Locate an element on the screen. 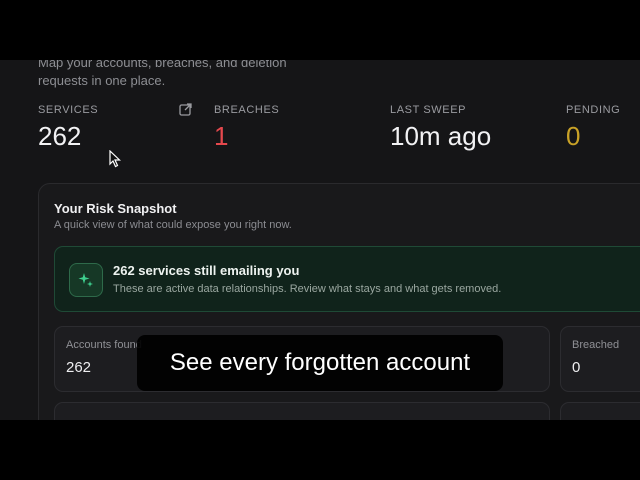  last-sweep-stat-value: 10m ago is located at coordinates (441, 136).